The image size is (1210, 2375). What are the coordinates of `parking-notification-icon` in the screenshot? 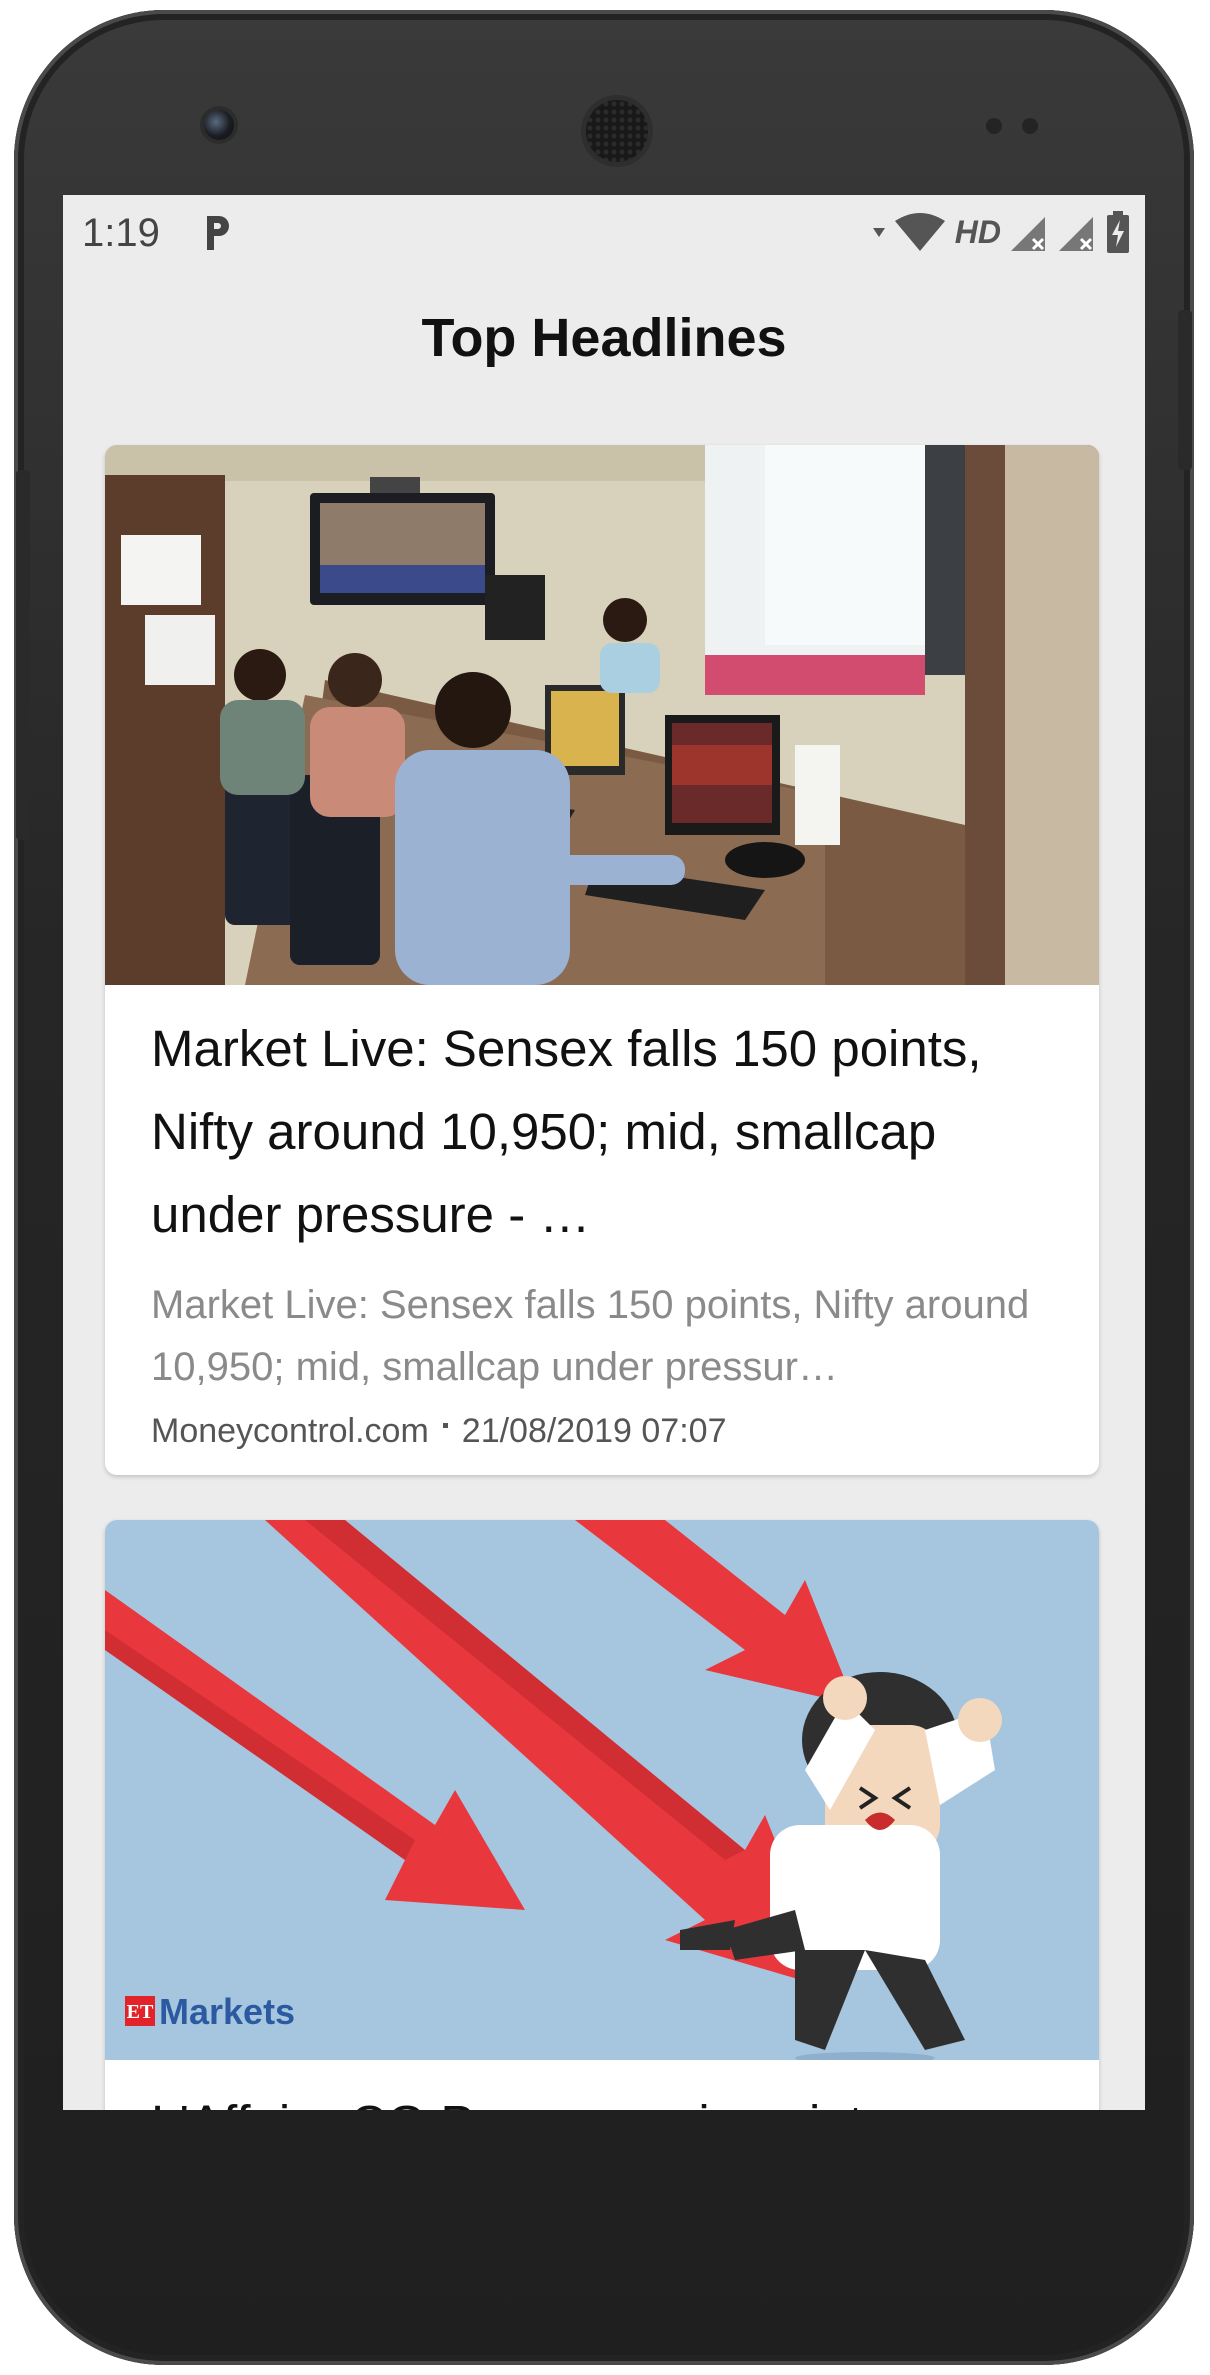 It's located at (218, 233).